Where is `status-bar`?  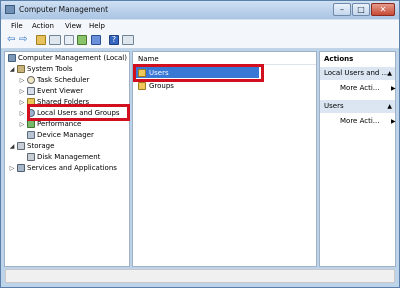 status-bar is located at coordinates (200, 276).